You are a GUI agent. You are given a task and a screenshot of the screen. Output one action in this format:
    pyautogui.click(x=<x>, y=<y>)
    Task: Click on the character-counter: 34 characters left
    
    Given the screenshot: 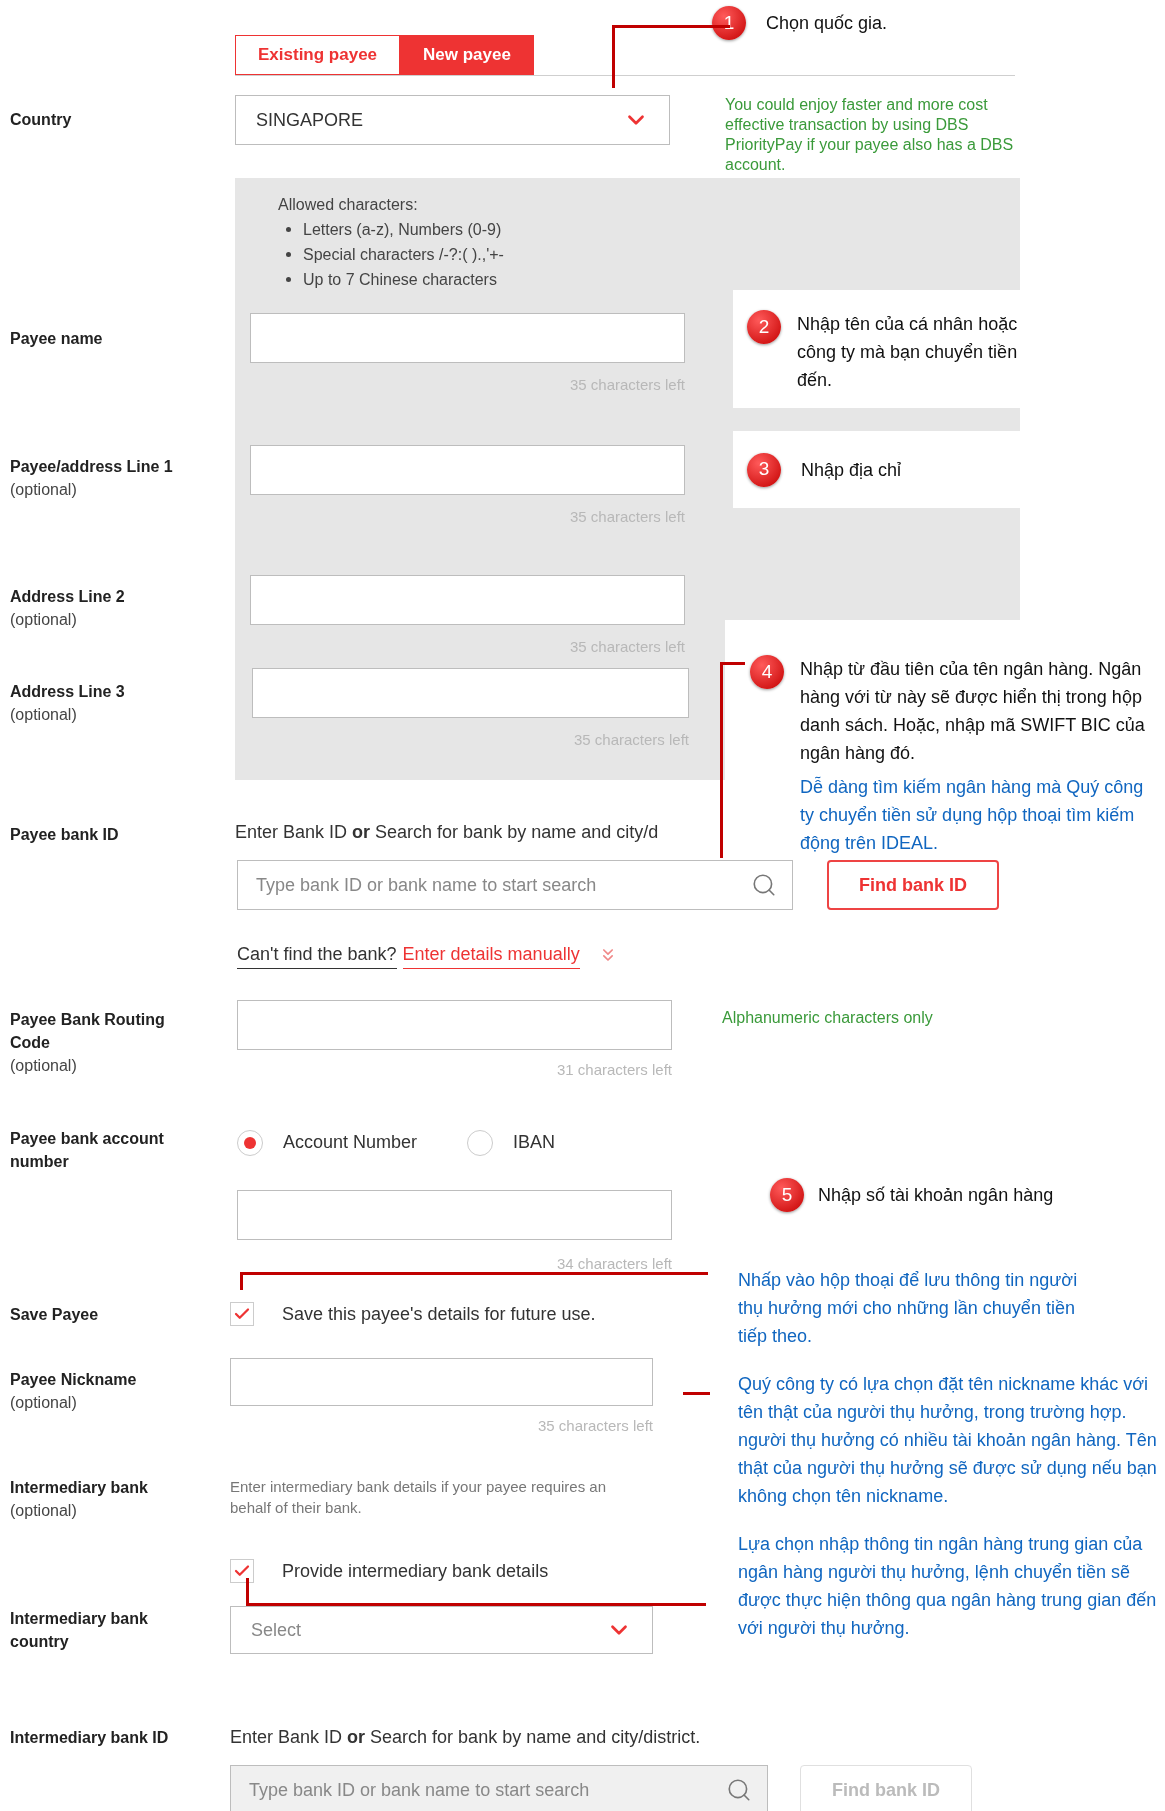 What is the action you would take?
    pyautogui.click(x=614, y=1263)
    